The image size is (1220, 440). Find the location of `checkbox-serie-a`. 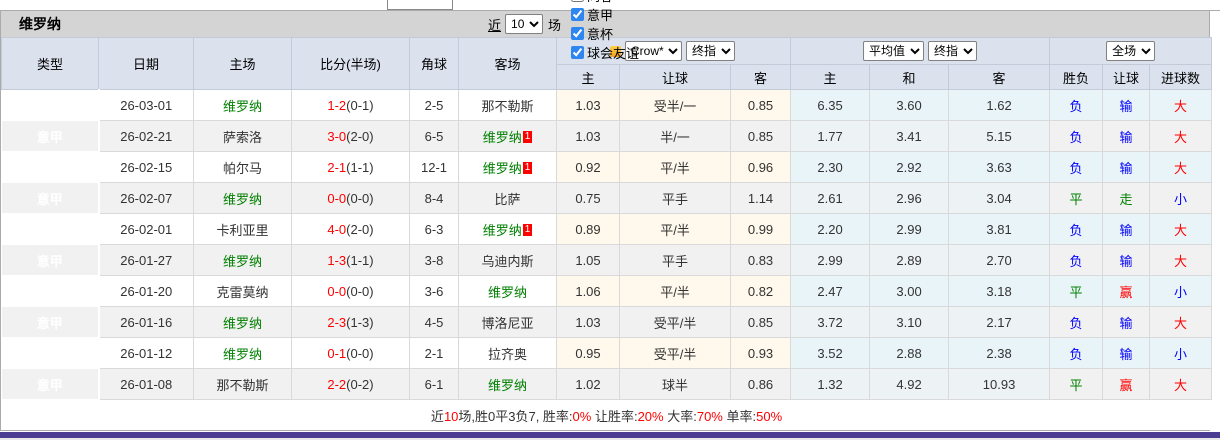

checkbox-serie-a is located at coordinates (578, 14).